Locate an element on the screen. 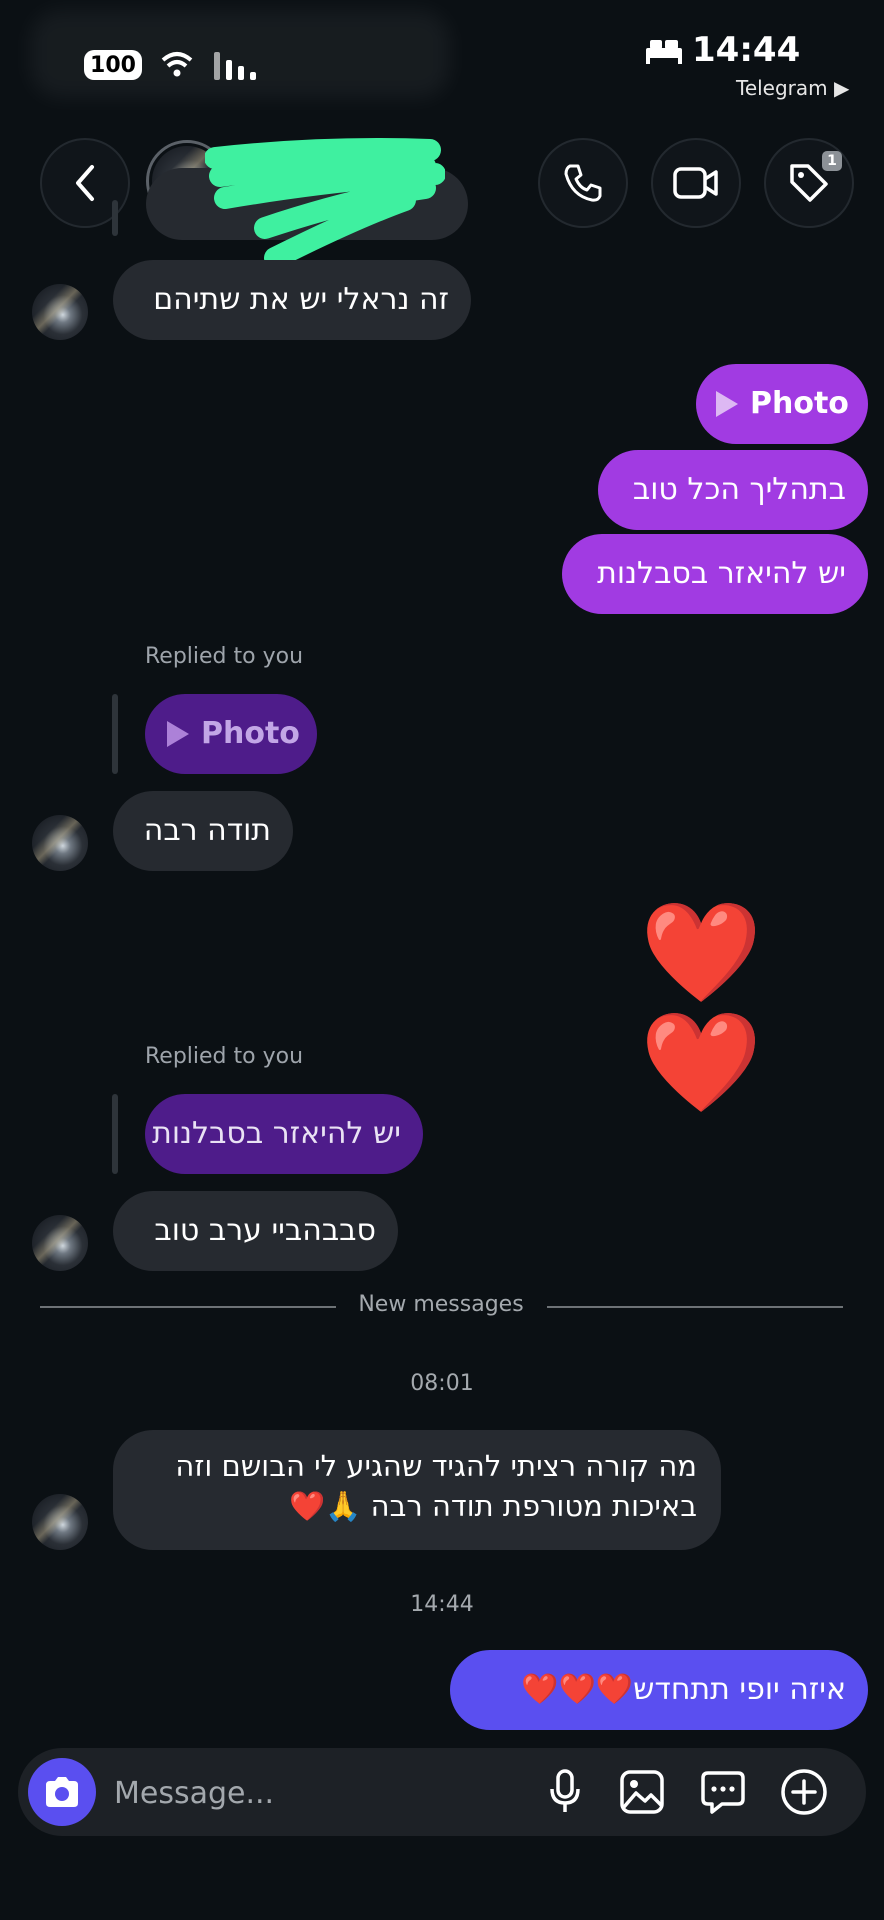 This screenshot has width=884, height=1920. plus-circle-icon is located at coordinates (804, 1792).